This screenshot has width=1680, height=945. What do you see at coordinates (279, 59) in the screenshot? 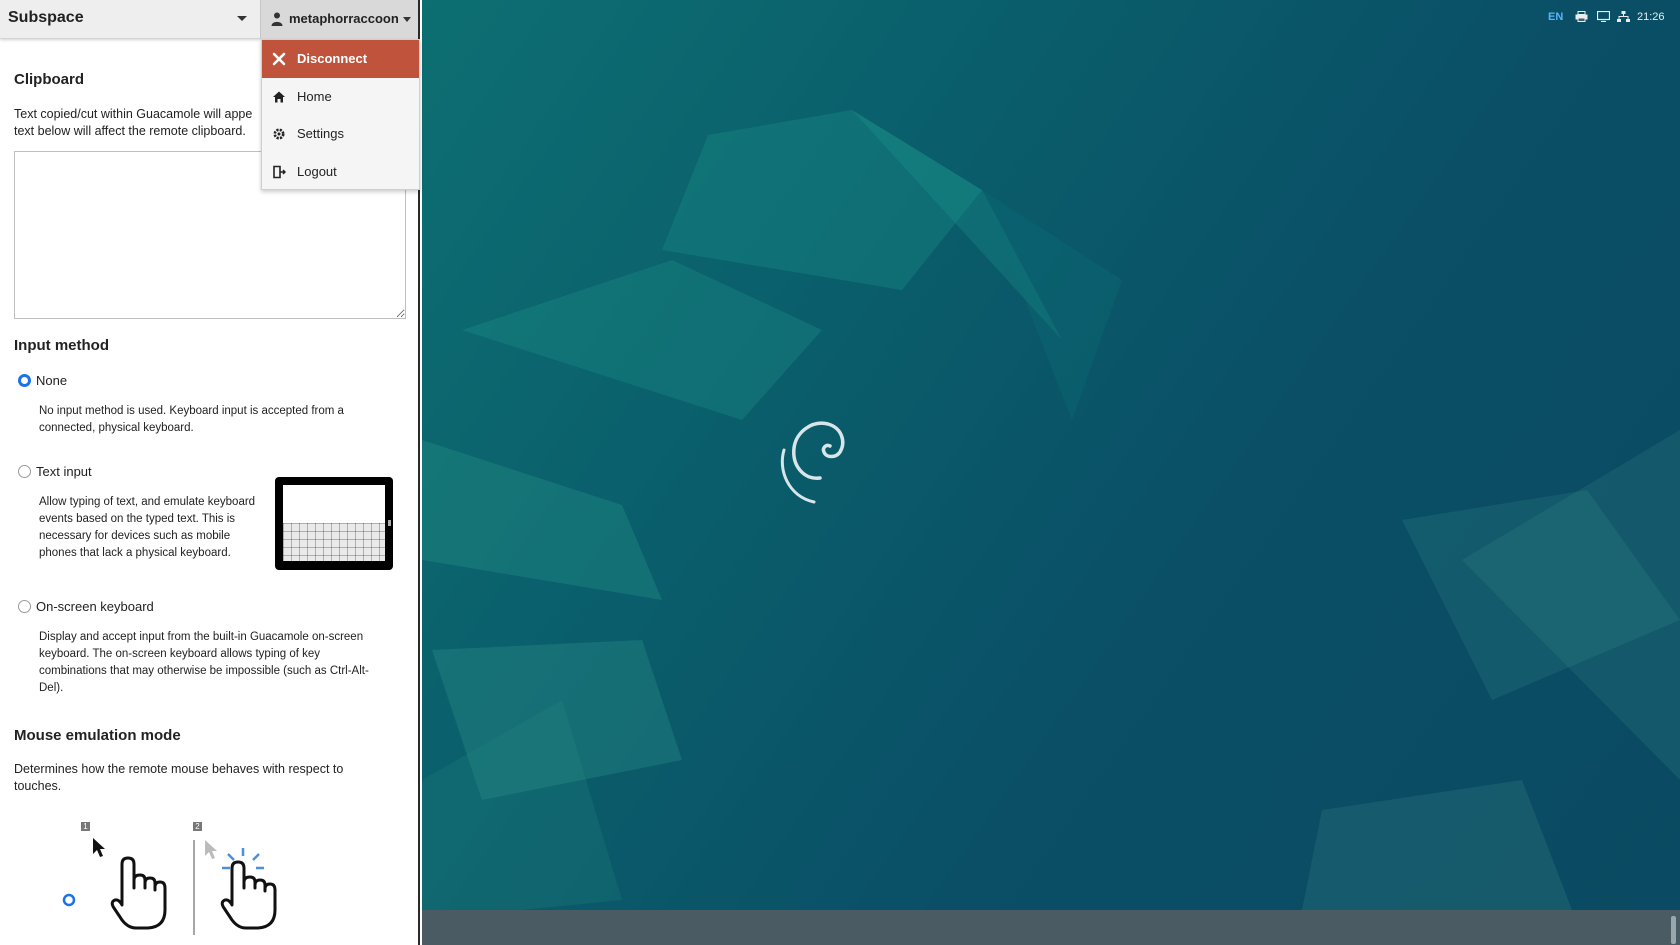
I see `close-icon` at bounding box center [279, 59].